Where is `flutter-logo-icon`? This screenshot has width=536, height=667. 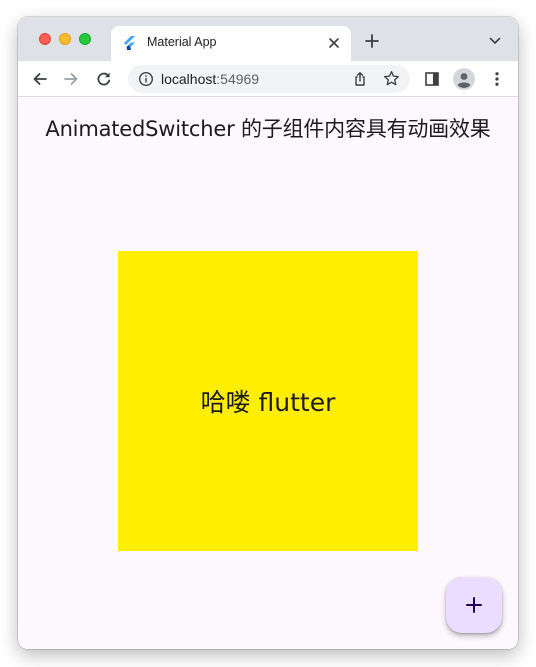 flutter-logo-icon is located at coordinates (129, 43).